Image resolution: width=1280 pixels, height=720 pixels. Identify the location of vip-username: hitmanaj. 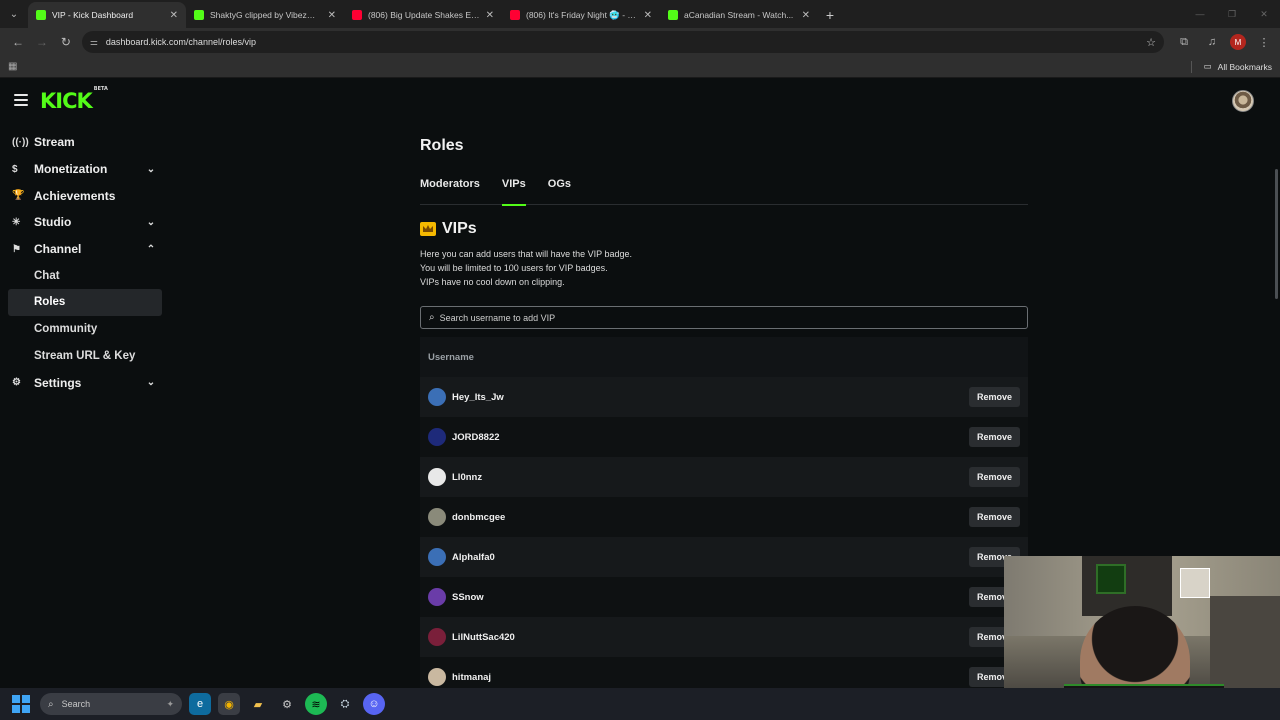
(710, 677).